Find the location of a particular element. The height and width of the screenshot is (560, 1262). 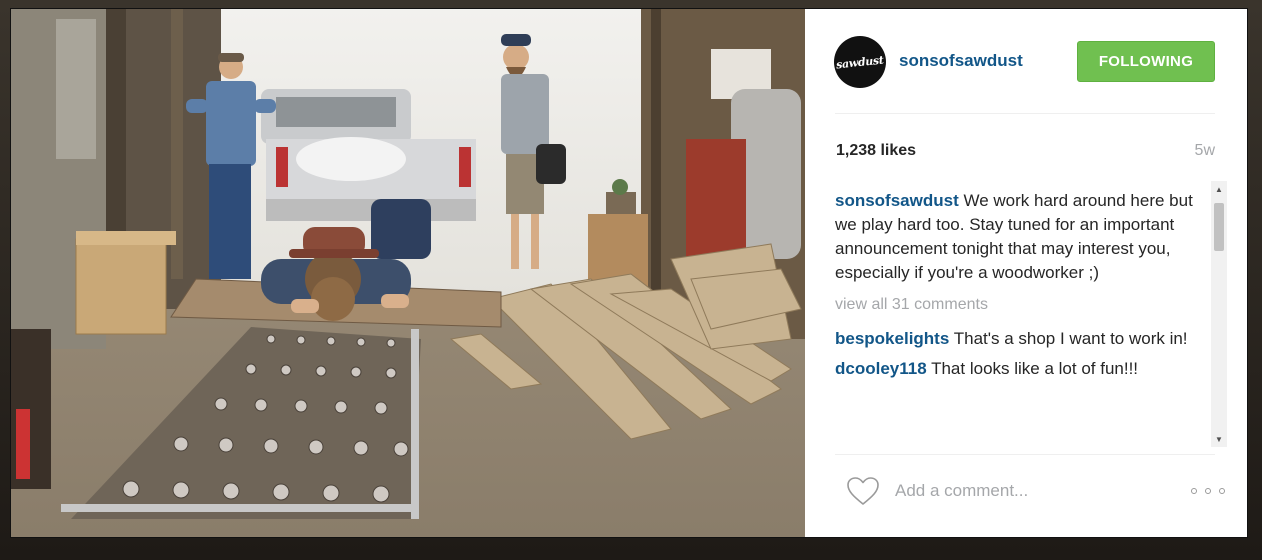

avatar-logo-text: sawdust is located at coordinates (860, 62).